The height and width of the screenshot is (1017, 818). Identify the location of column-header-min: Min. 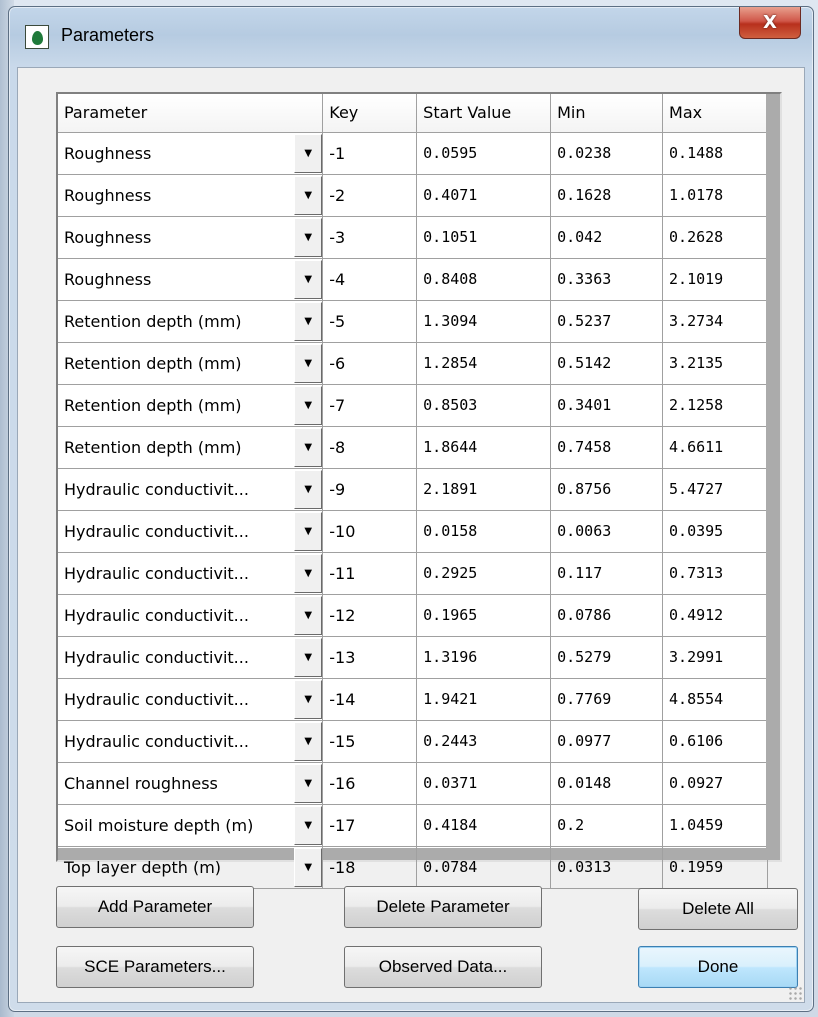
(607, 113).